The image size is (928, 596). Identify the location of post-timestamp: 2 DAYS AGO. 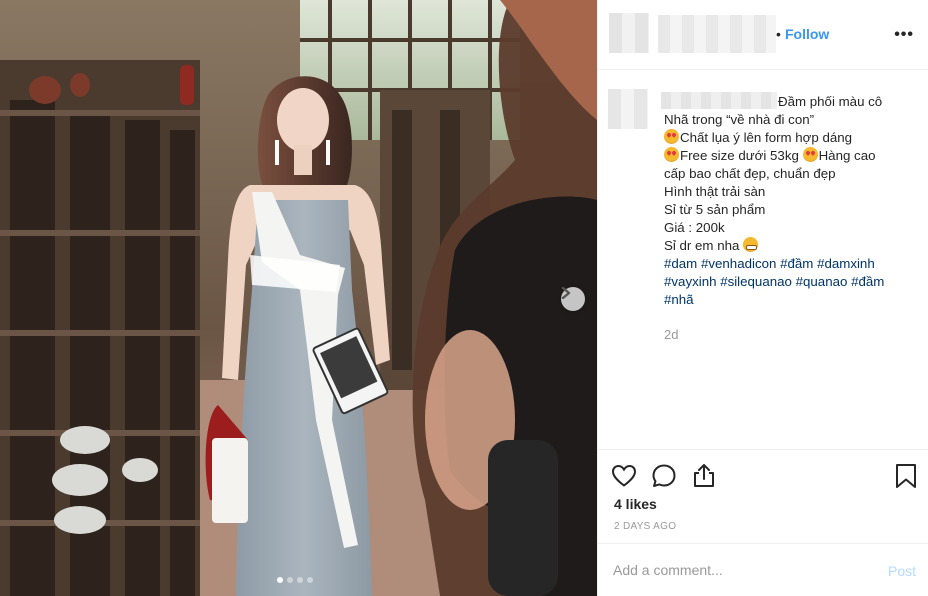
(645, 526).